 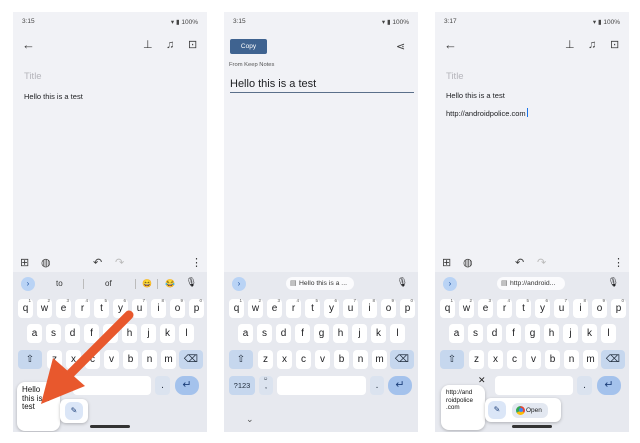 I want to click on undo-icon: ↶, so click(x=519, y=263).